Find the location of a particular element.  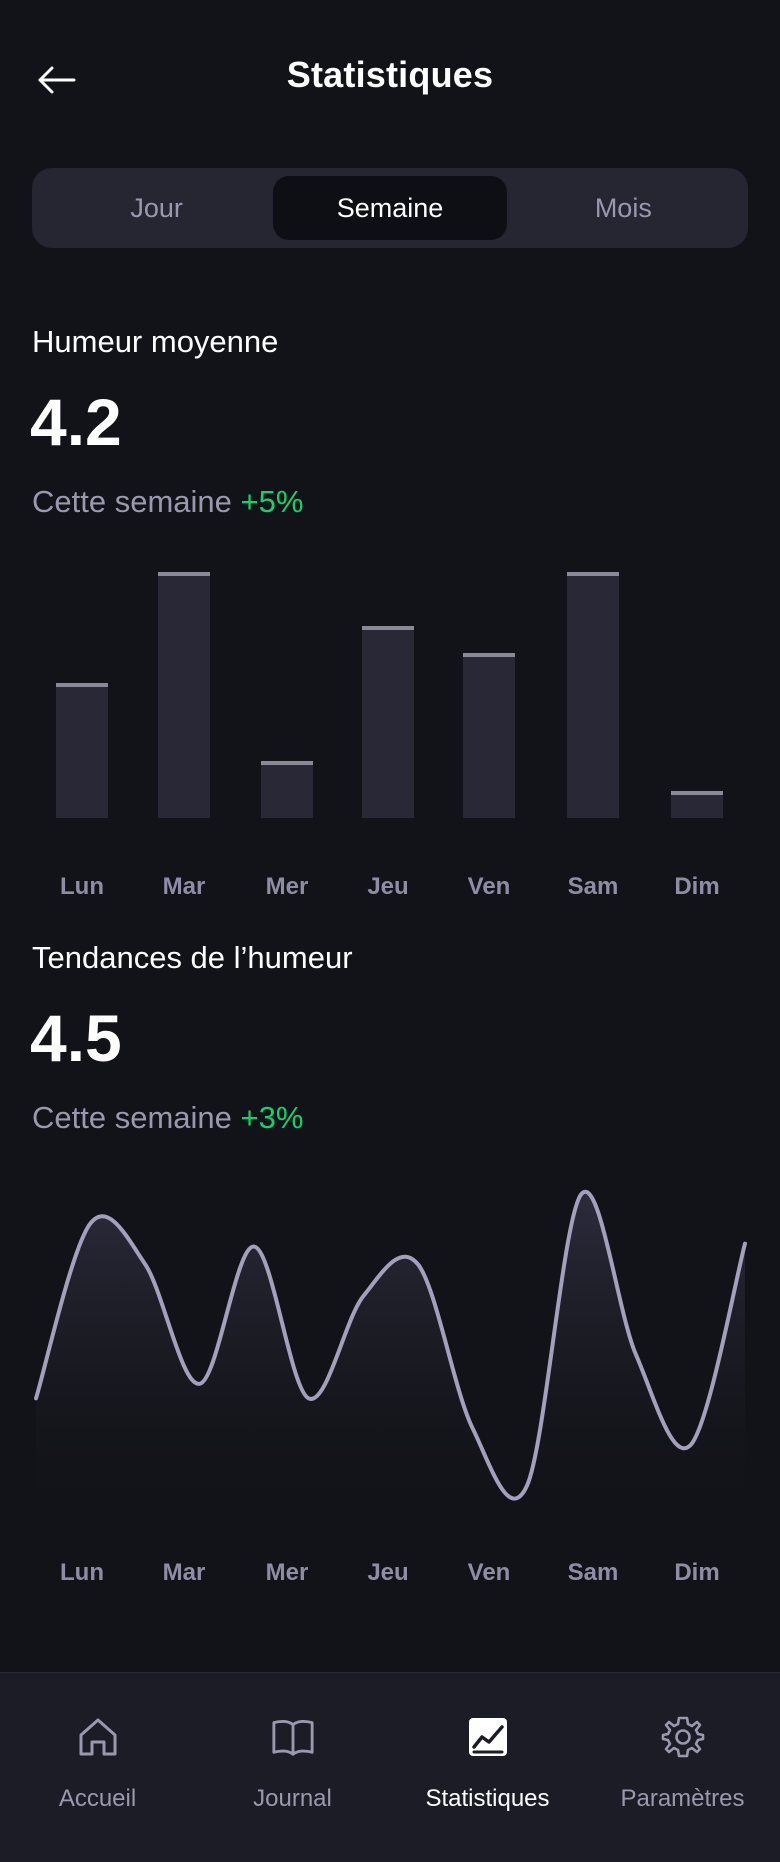

line-x-tick-label: Lun is located at coordinates (82, 1572).